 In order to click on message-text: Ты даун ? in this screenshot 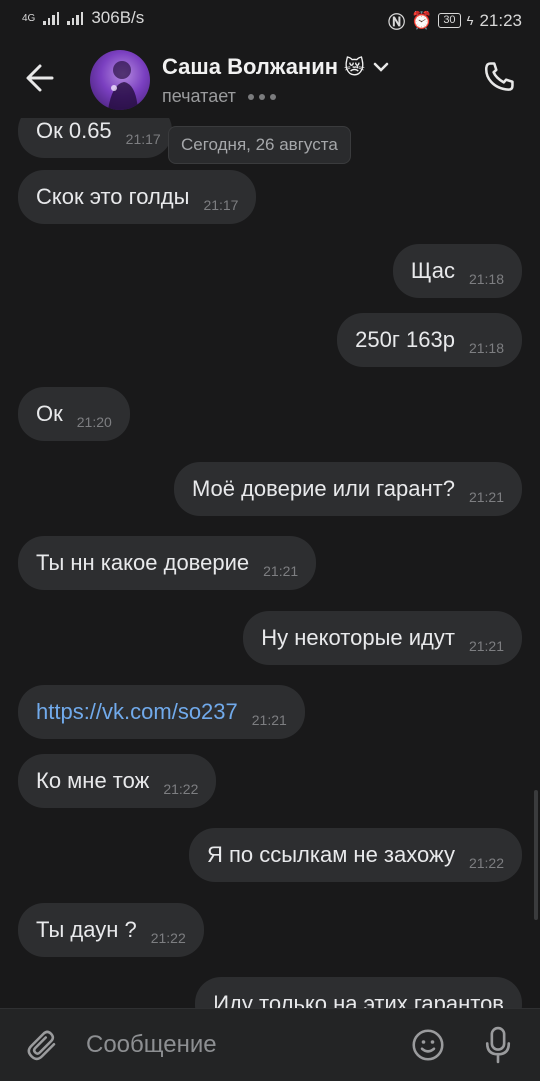, I will do `click(86, 929)`.